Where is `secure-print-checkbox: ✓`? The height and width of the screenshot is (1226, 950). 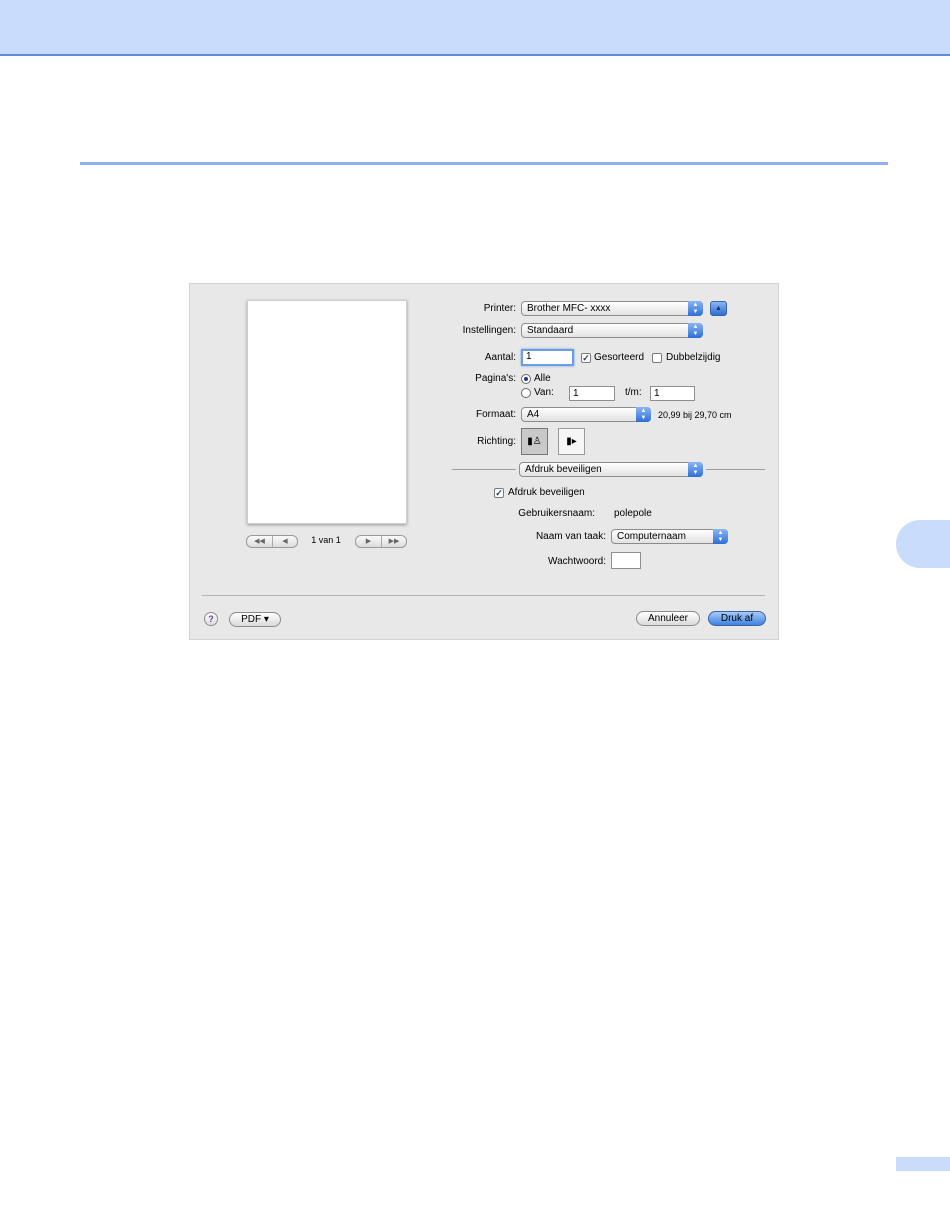
secure-print-checkbox: ✓ is located at coordinates (499, 493).